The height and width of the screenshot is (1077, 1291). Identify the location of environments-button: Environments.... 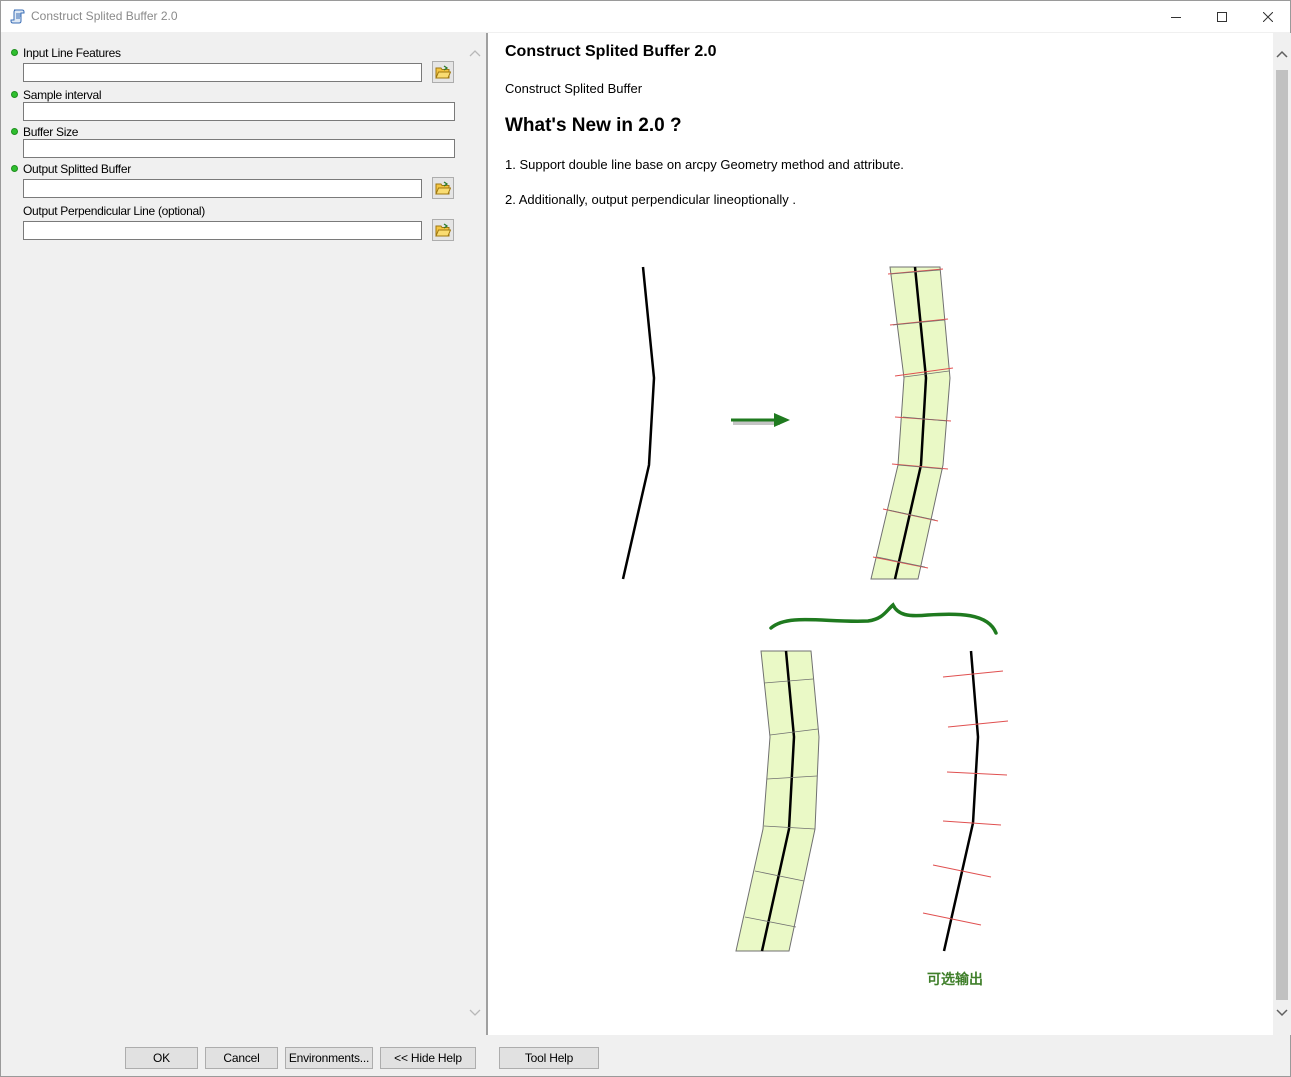
(329, 1058).